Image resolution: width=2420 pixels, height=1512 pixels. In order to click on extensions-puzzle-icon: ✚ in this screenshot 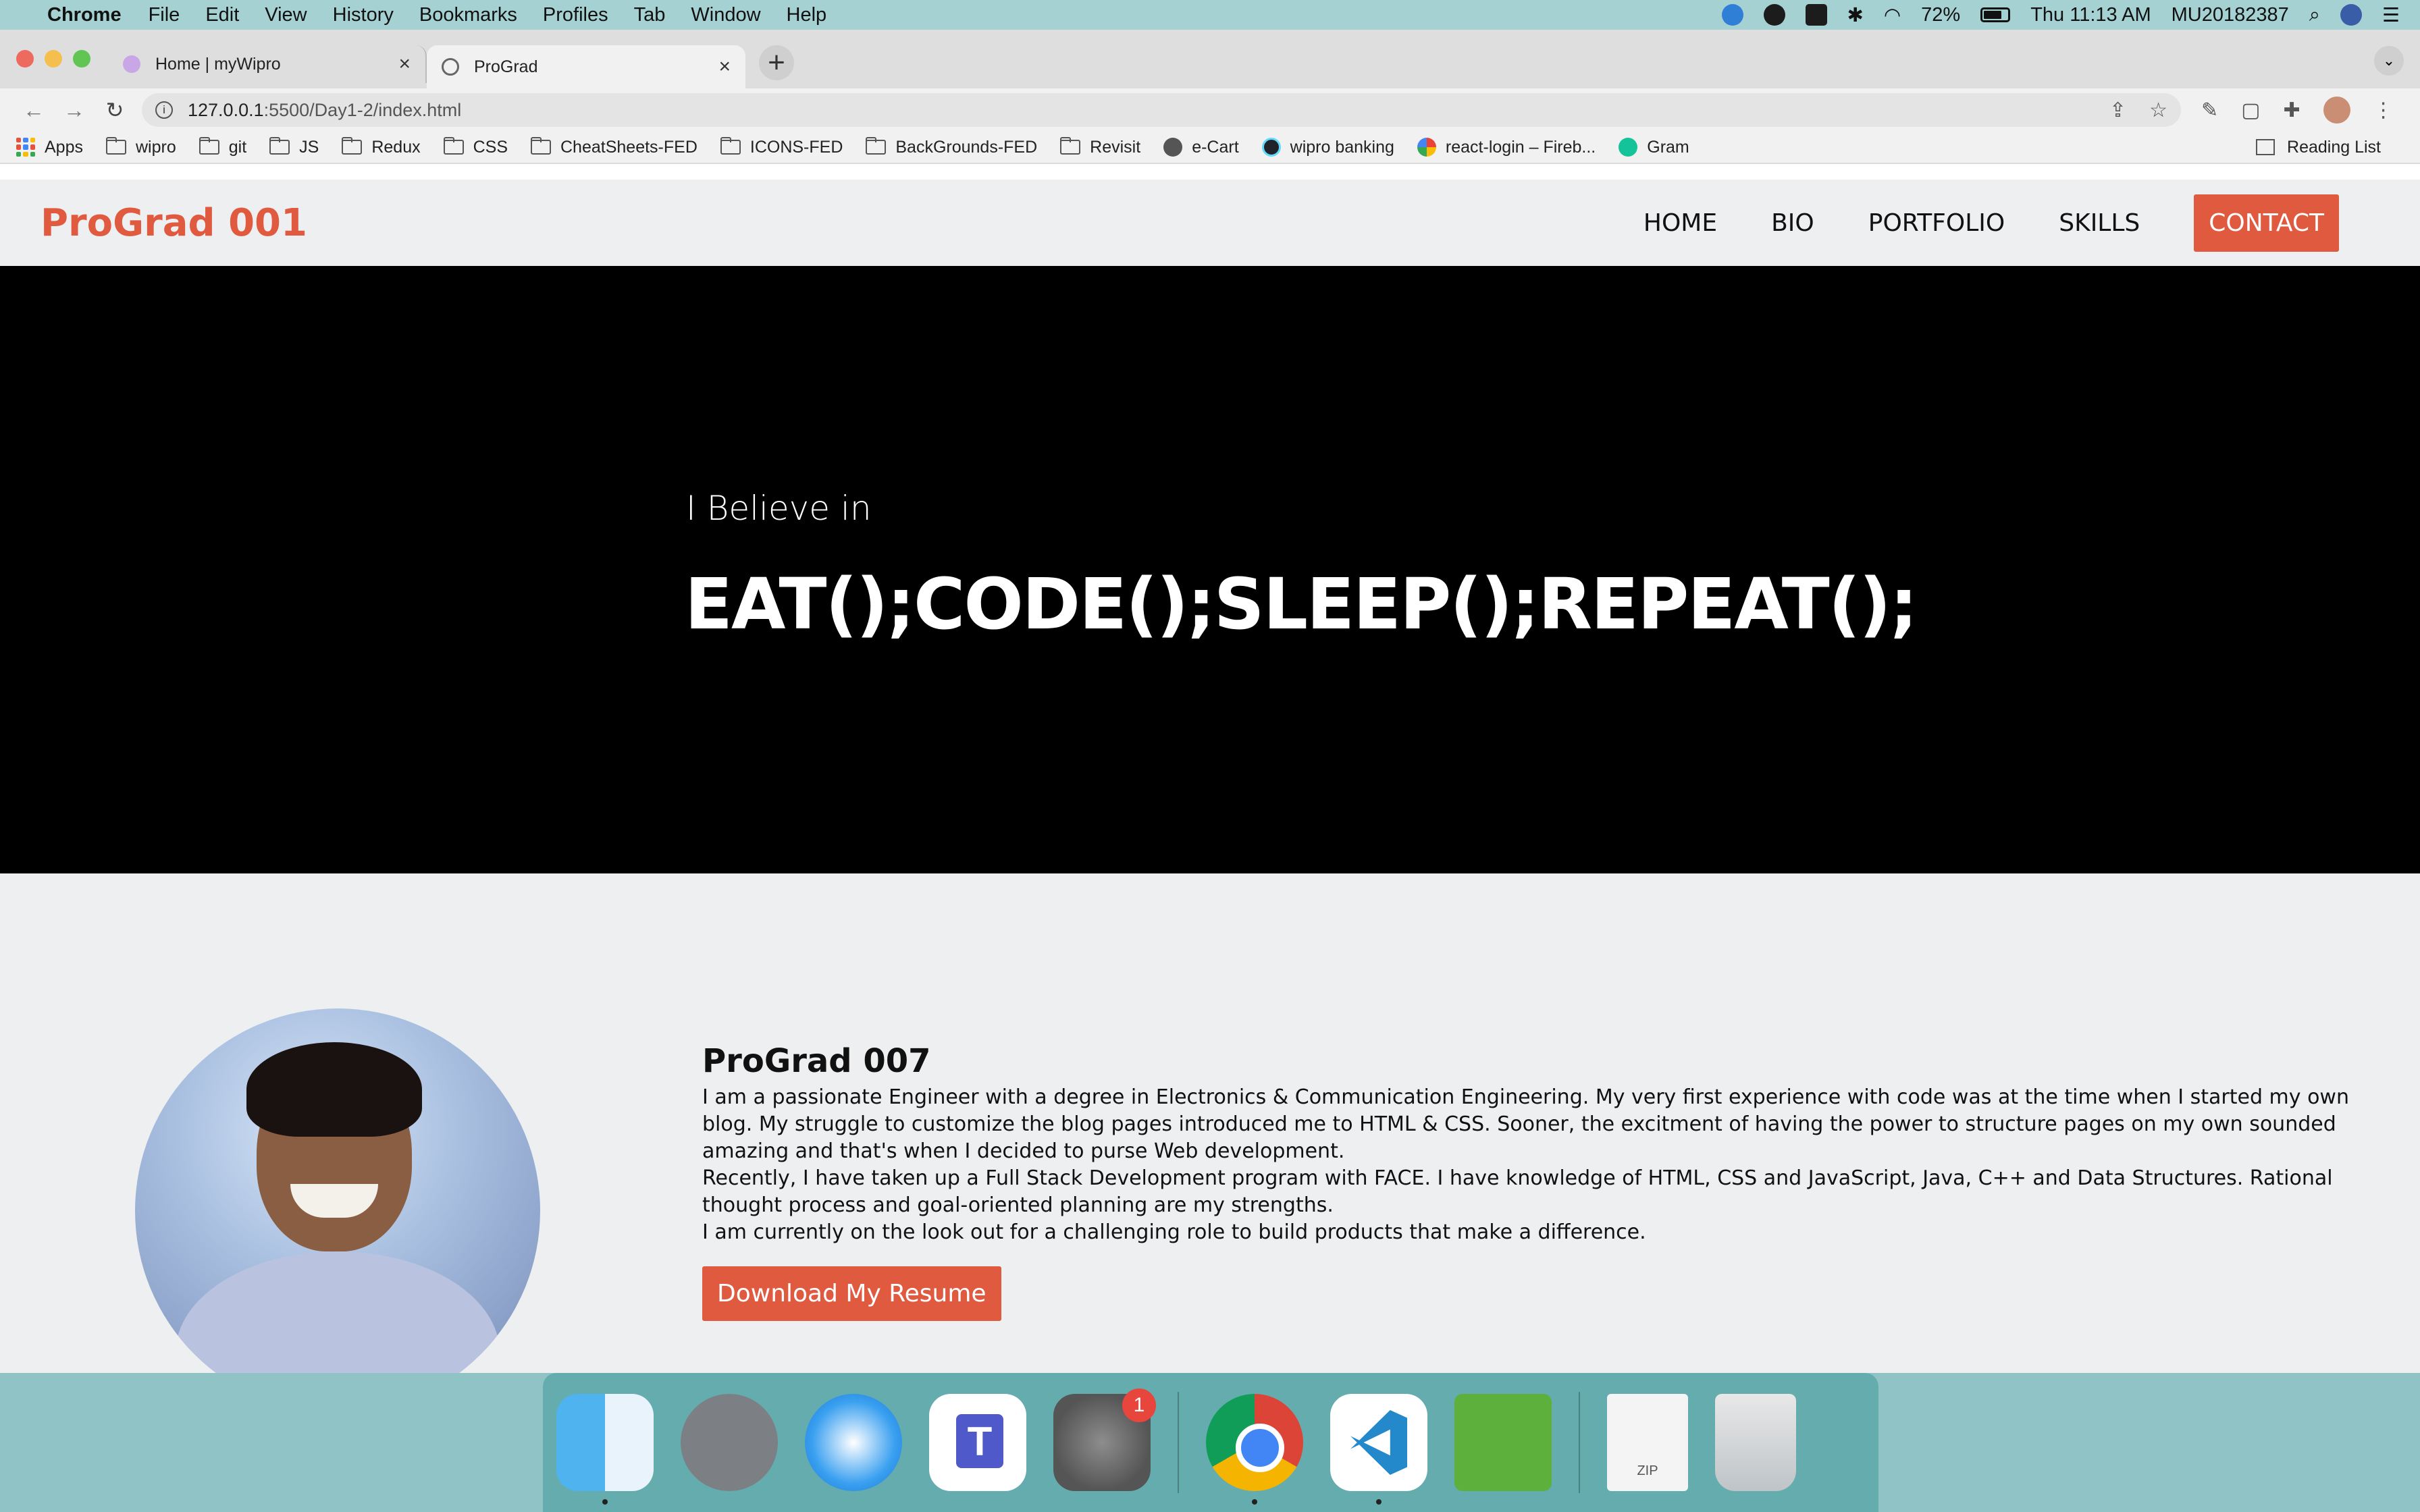, I will do `click(2292, 110)`.